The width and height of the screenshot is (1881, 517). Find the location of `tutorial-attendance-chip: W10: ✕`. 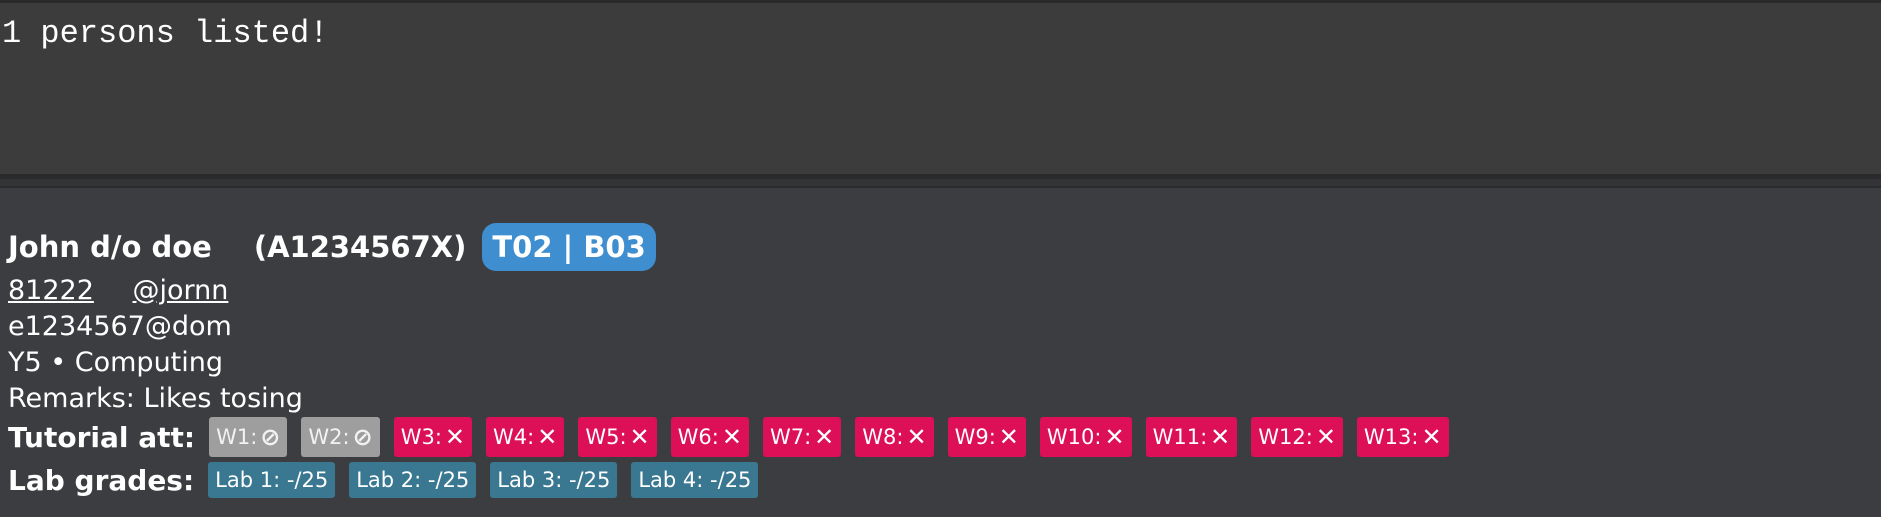

tutorial-attendance-chip: W10: ✕ is located at coordinates (1085, 437).